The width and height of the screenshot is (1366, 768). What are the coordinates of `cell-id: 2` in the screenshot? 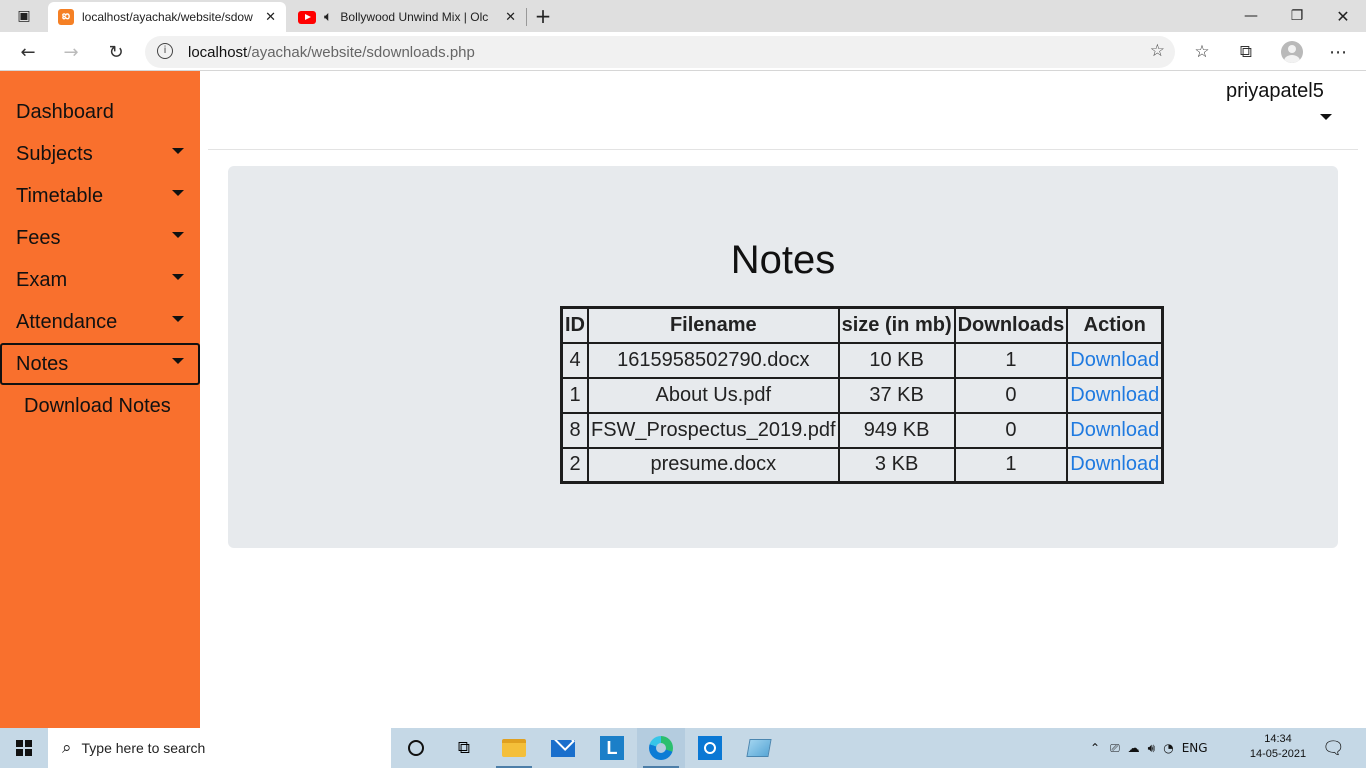 It's located at (574, 465).